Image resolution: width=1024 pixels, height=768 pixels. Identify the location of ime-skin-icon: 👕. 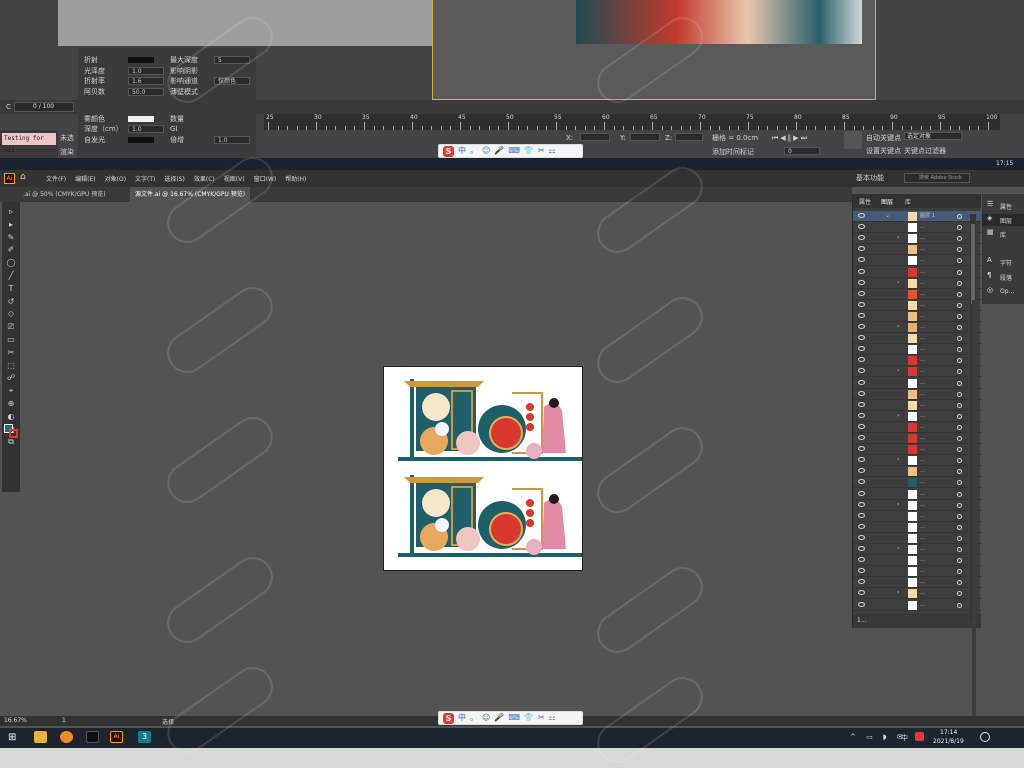
(529, 151).